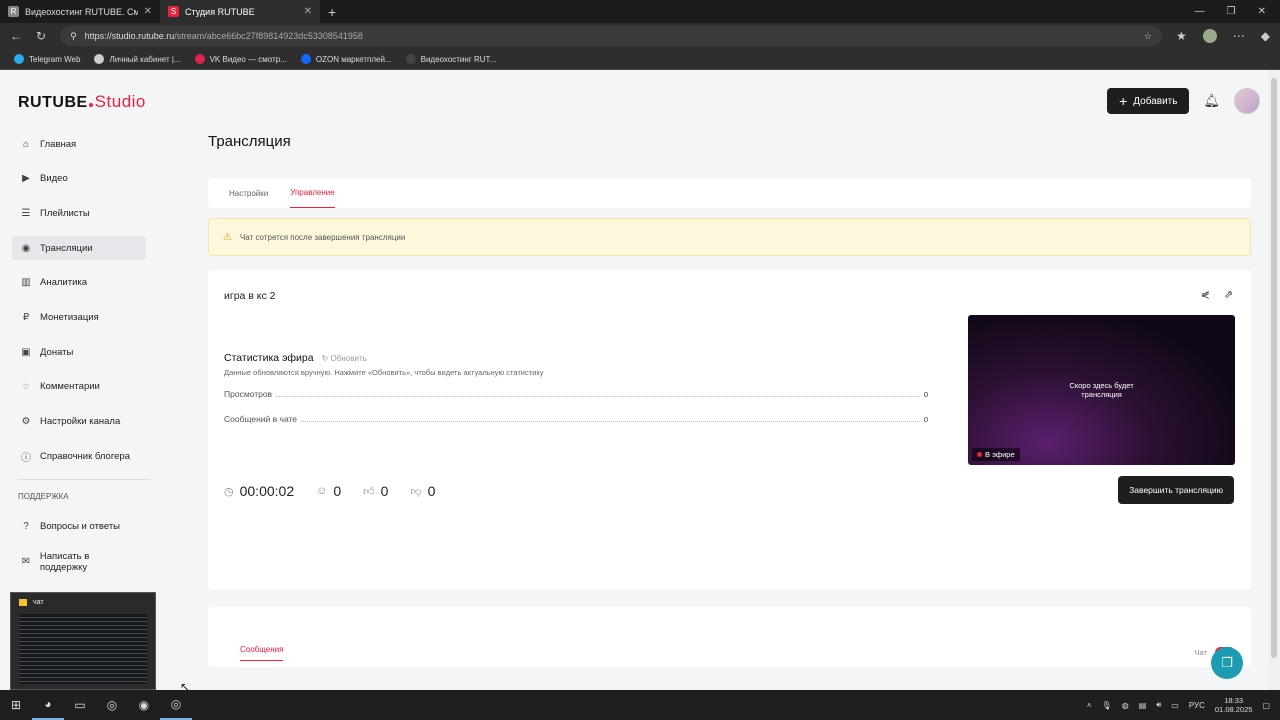 The width and height of the screenshot is (1280, 720). What do you see at coordinates (64, 561) in the screenshot?
I see `support-item-label: Написать в поддержку` at bounding box center [64, 561].